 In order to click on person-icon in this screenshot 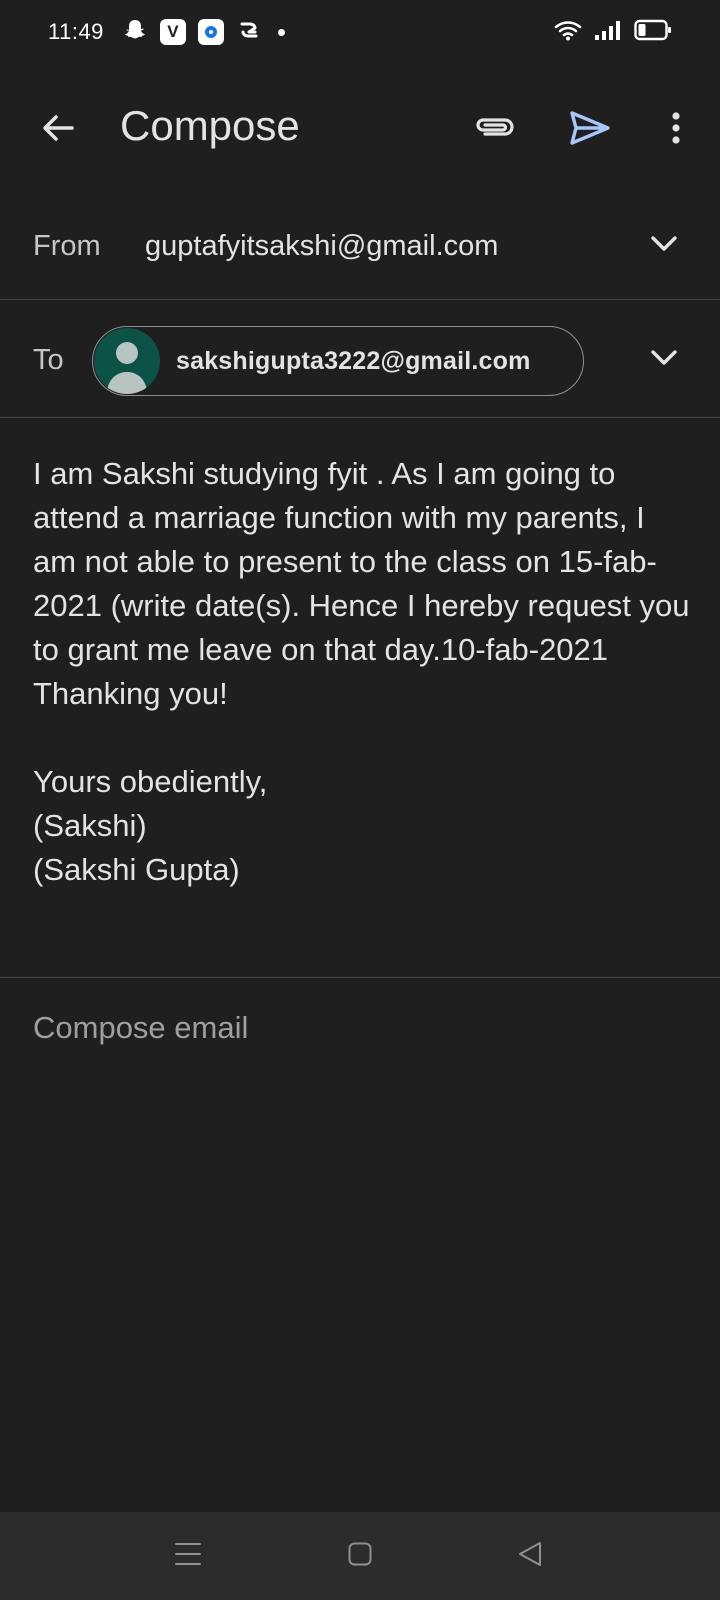, I will do `click(127, 368)`.